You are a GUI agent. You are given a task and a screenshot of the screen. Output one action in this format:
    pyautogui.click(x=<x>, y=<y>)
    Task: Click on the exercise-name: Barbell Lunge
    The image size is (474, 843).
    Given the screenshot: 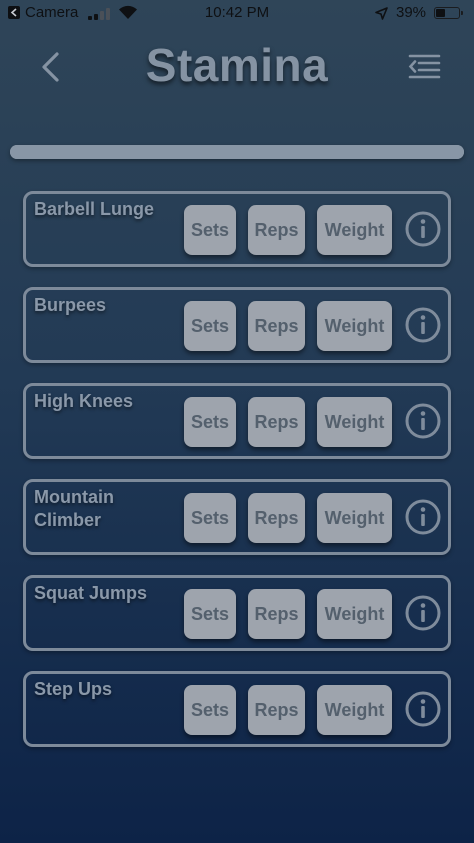 What is the action you would take?
    pyautogui.click(x=94, y=209)
    